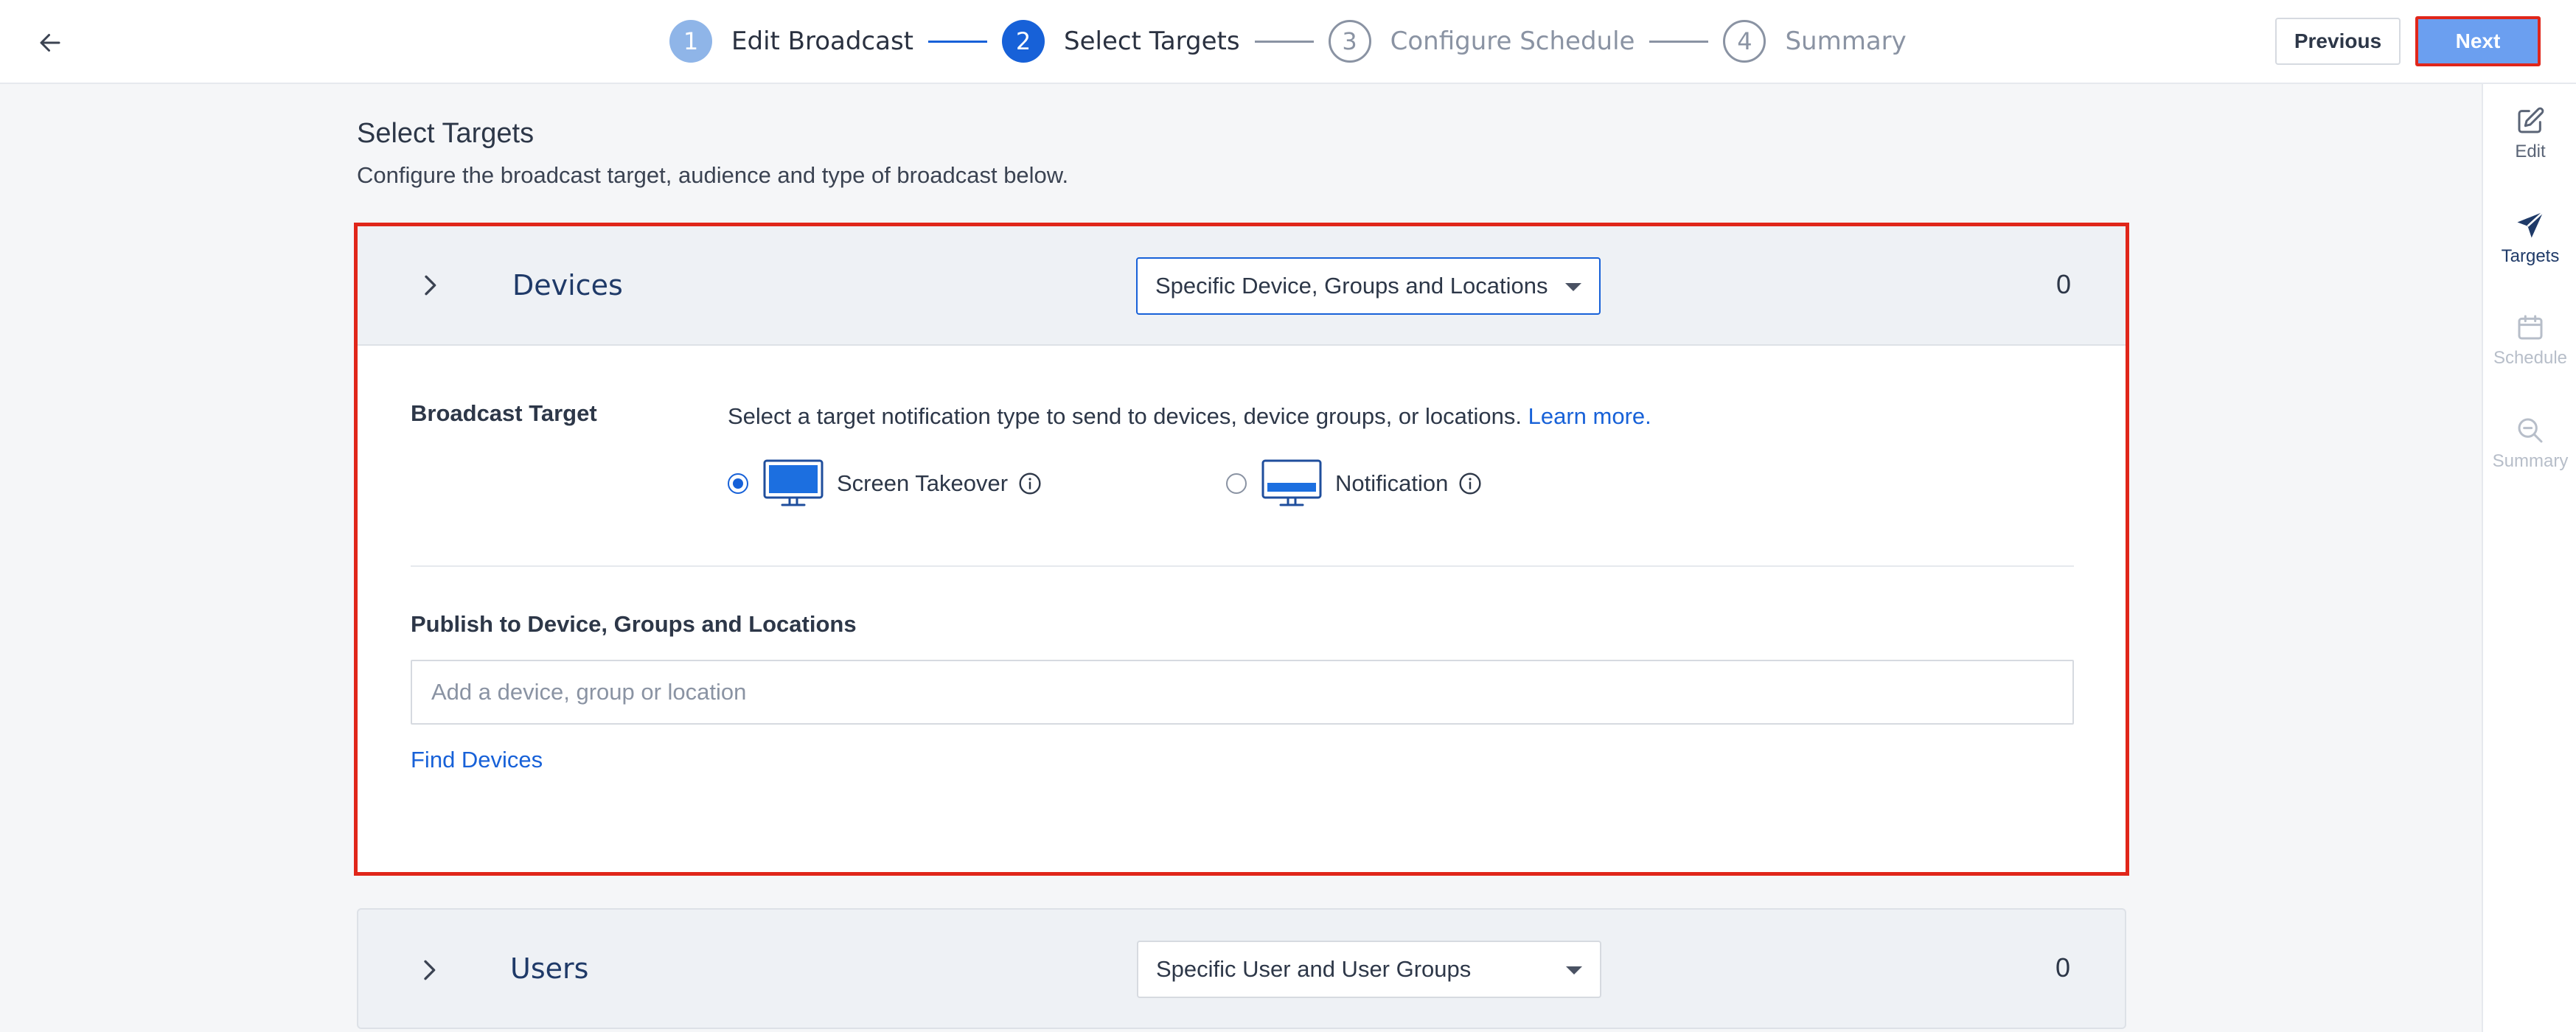 This screenshot has width=2576, height=1032. I want to click on rail-item-label: Schedule, so click(2530, 358).